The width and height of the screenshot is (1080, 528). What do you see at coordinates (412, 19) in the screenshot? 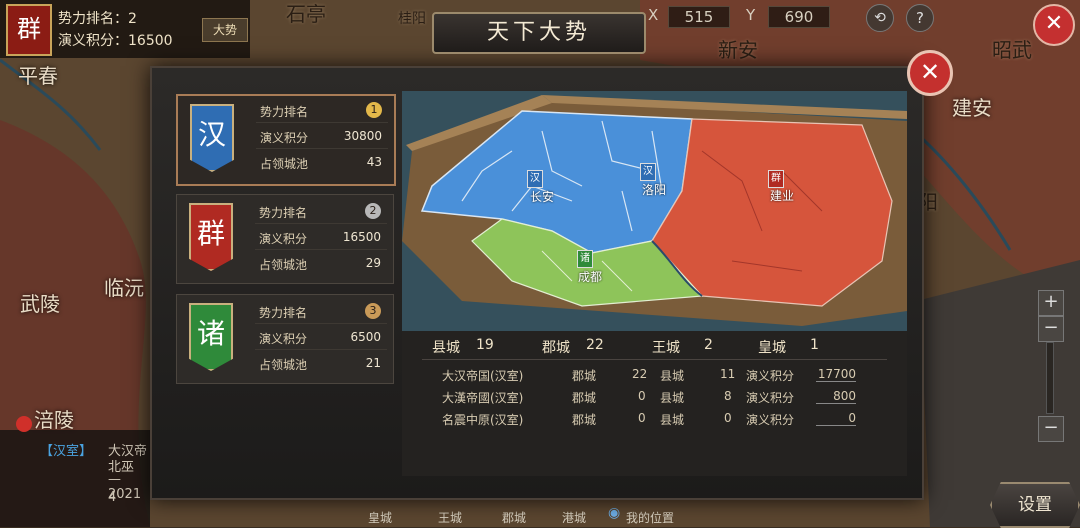
I see `map-label: 桂阳` at bounding box center [412, 19].